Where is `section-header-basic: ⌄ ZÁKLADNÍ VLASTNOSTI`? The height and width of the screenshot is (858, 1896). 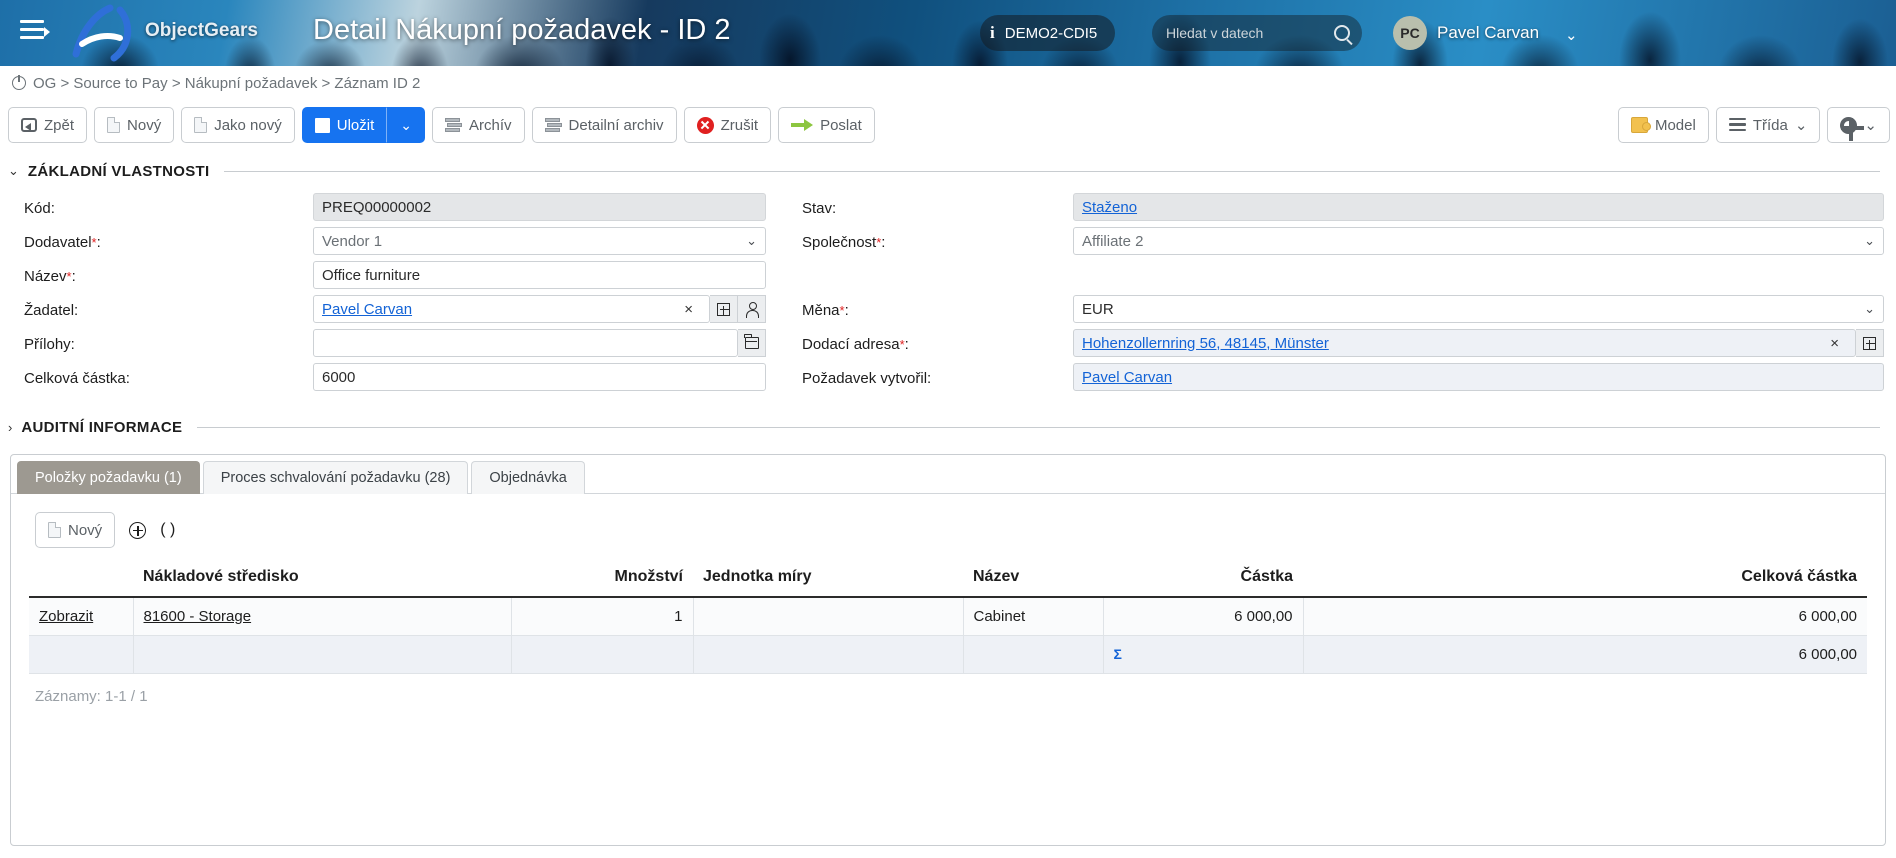
section-header-basic: ⌄ ZÁKLADNÍ VLASTNOSTI is located at coordinates (948, 167).